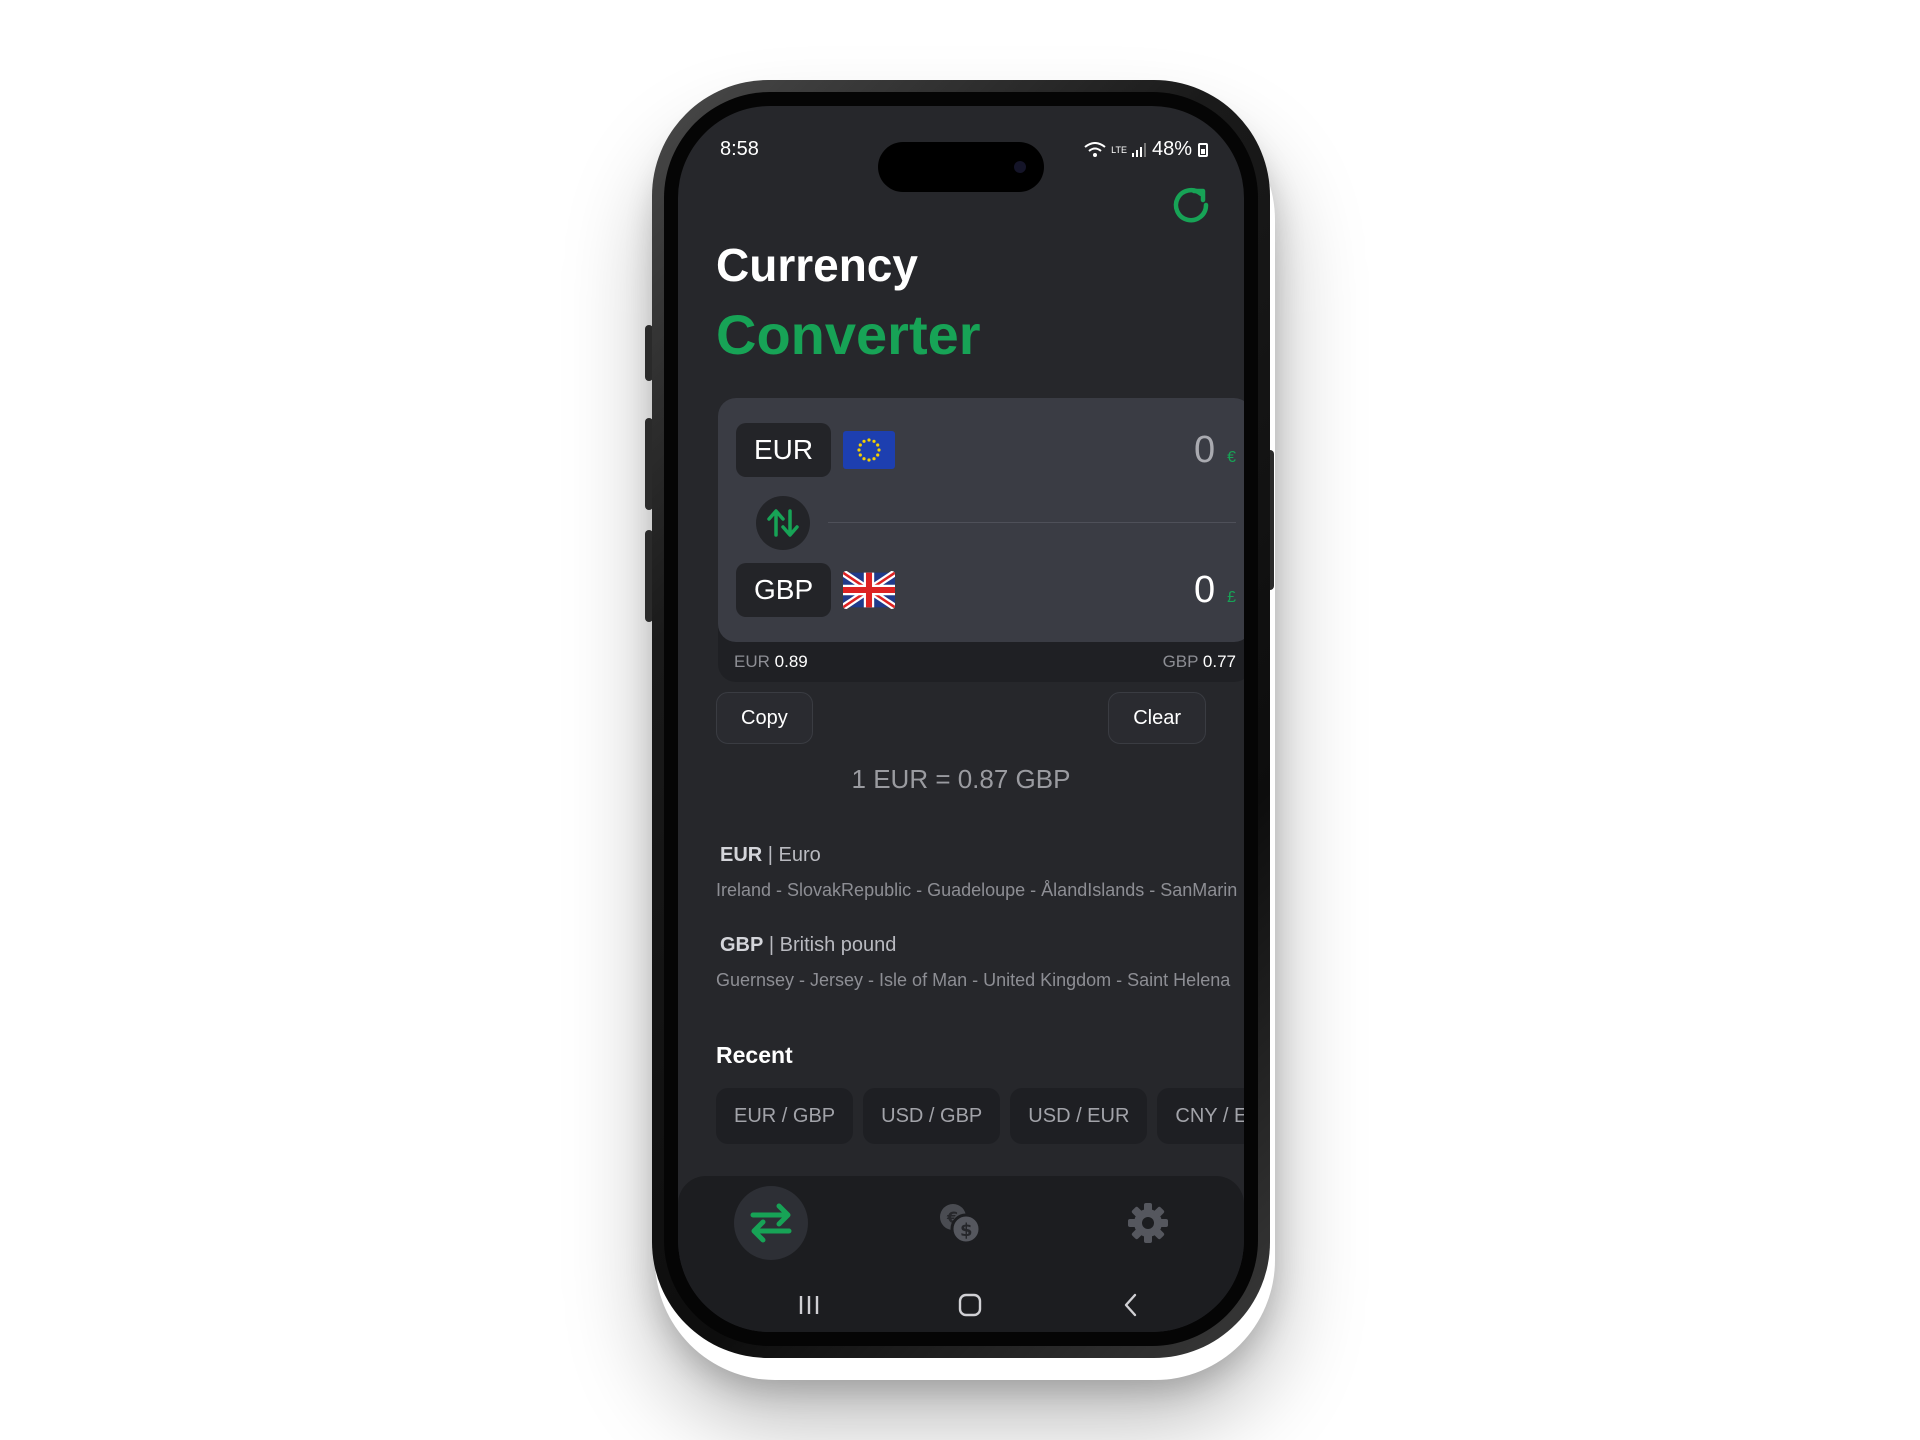 The image size is (1920, 1440). Describe the element at coordinates (1032, 522) in the screenshot. I see `converter-divider` at that location.